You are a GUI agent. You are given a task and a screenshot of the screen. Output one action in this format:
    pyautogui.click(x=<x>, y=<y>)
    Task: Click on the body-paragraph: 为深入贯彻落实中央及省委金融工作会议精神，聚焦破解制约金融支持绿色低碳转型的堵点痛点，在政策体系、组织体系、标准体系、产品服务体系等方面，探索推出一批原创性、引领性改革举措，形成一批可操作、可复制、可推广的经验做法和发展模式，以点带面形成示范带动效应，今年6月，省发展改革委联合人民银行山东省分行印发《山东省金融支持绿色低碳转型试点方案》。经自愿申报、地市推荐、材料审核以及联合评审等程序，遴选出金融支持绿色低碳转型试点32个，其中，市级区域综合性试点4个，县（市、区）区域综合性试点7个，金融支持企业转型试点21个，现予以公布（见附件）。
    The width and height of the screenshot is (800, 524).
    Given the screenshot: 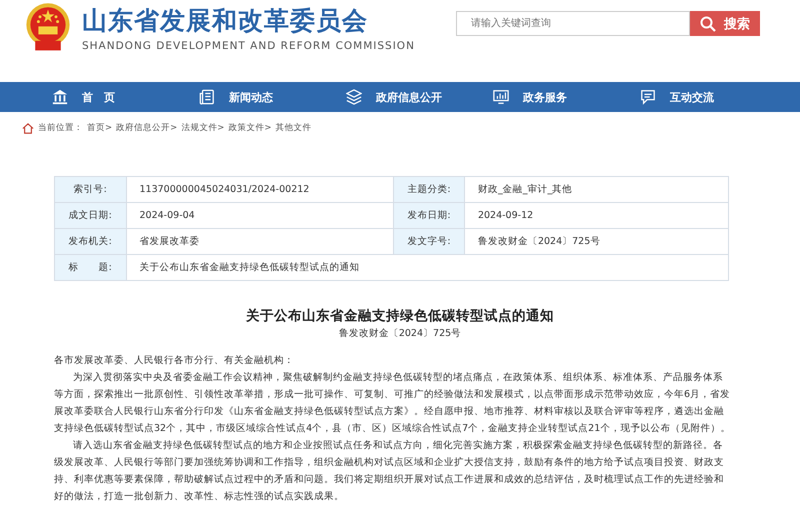 What is the action you would take?
    pyautogui.click(x=393, y=403)
    